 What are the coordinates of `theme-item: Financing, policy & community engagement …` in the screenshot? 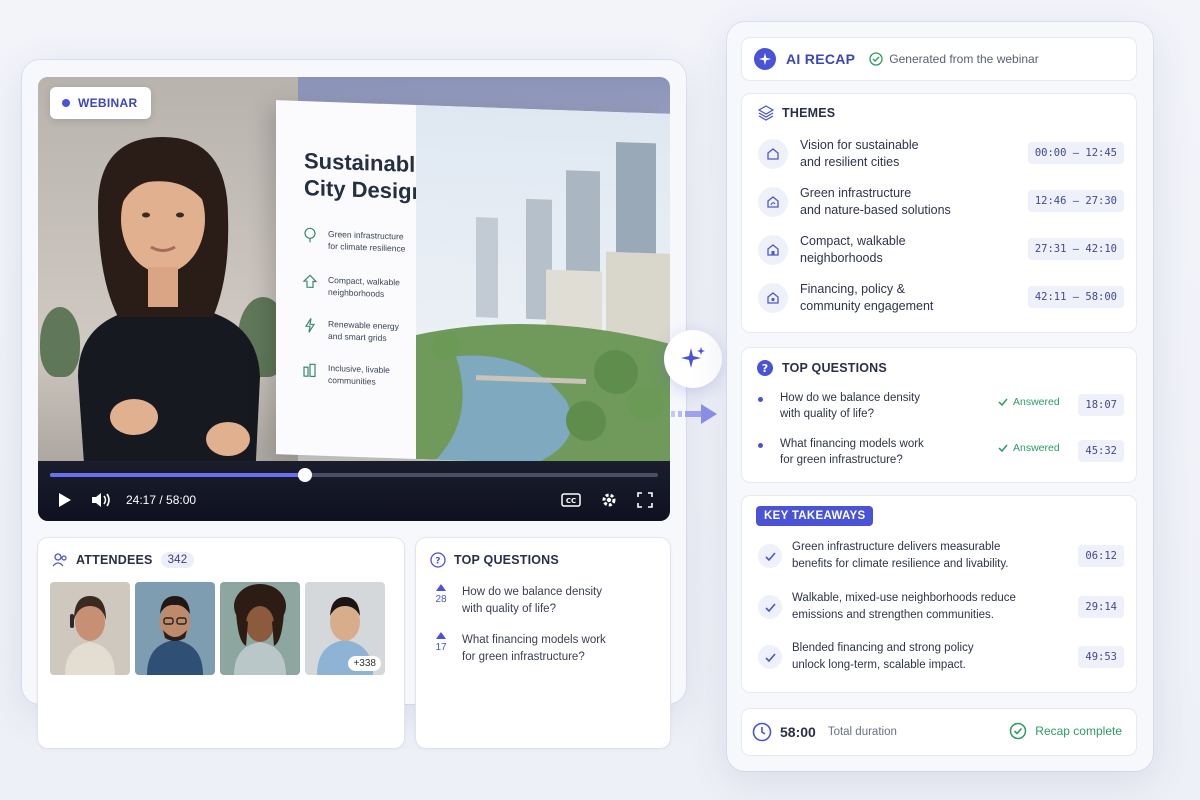 It's located at (941, 298).